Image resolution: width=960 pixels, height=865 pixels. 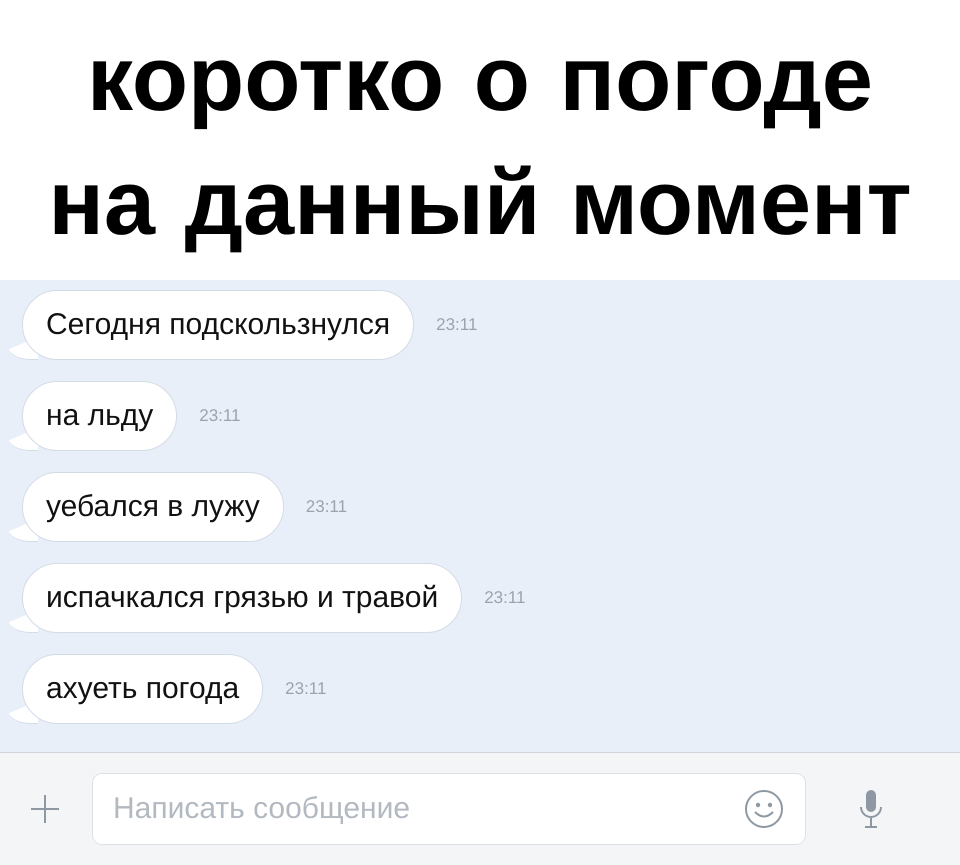 What do you see at coordinates (235, 598) in the screenshot?
I see `message-bubble: испачкался грязью и травой` at bounding box center [235, 598].